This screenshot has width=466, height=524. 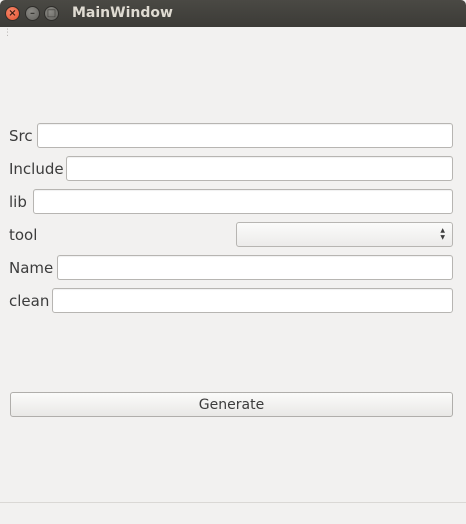 I want to click on generate-button-label: Generate, so click(x=231, y=404).